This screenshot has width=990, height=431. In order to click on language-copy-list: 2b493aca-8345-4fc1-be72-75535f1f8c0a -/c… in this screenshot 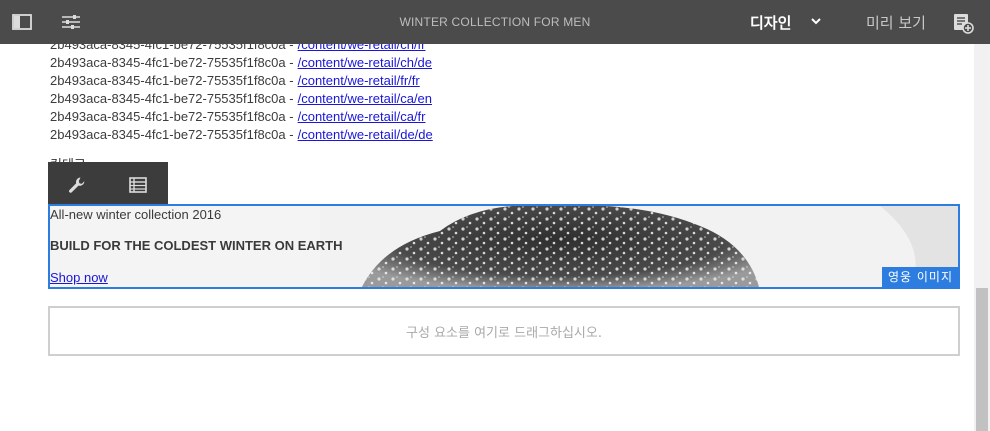, I will do `click(241, 94)`.